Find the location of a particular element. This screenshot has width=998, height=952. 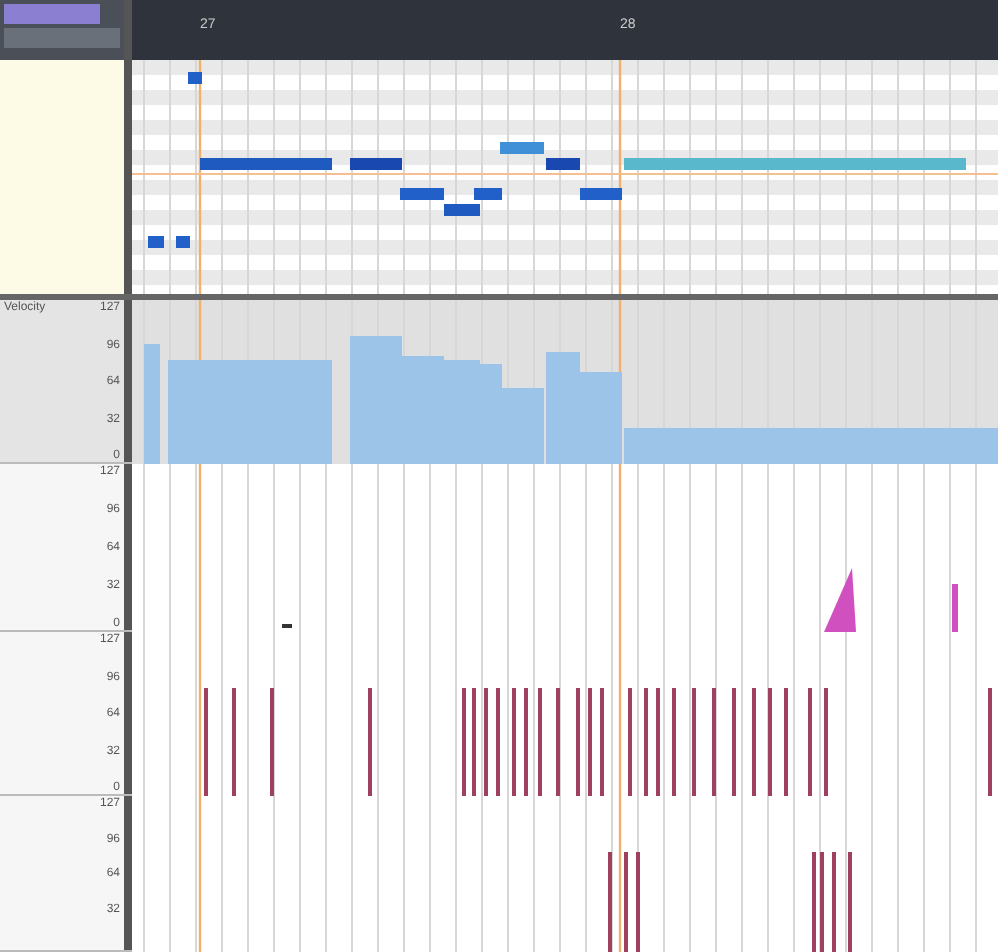

track-tab is located at coordinates (52, 14).